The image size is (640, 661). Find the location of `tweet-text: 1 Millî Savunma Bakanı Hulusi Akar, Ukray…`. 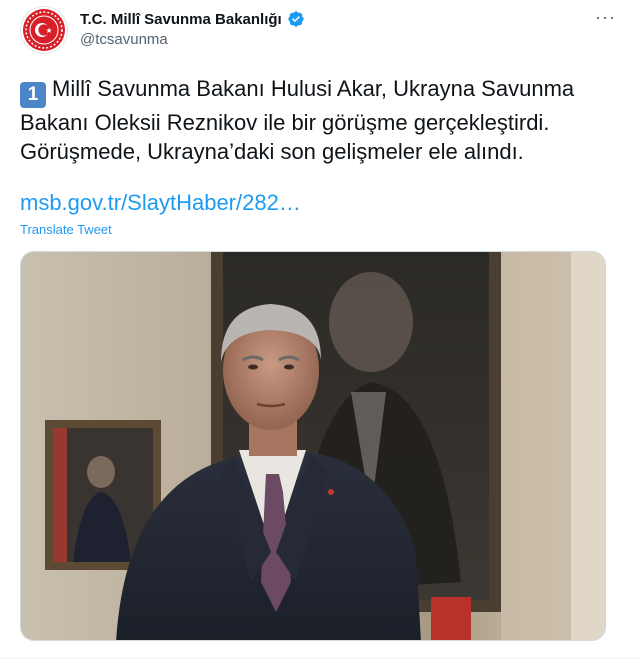

tweet-text: 1 Millî Savunma Bakanı Hulusi Akar, Ukray… is located at coordinates (315, 120).